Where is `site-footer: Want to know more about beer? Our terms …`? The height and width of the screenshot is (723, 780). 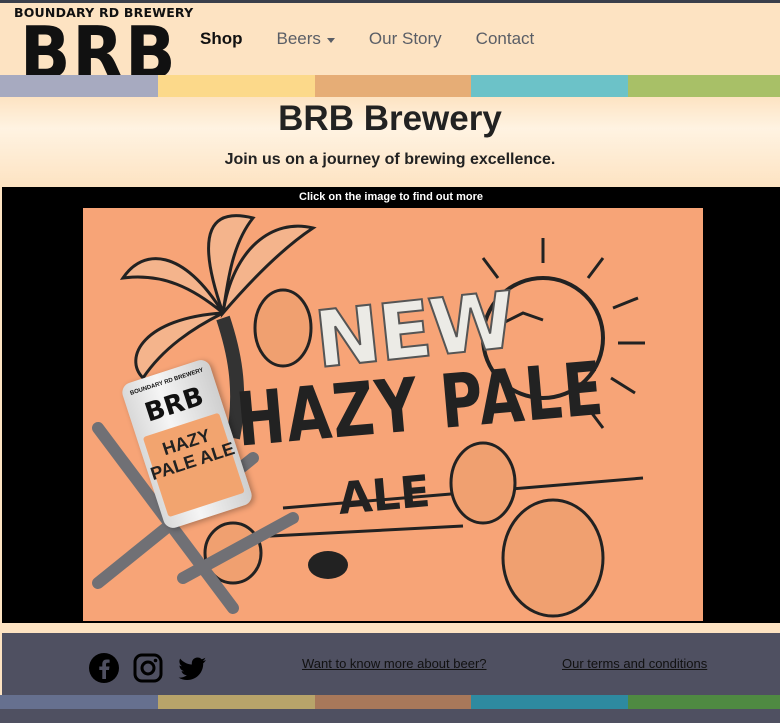
site-footer: Want to know more about beer? Our terms … is located at coordinates (391, 664).